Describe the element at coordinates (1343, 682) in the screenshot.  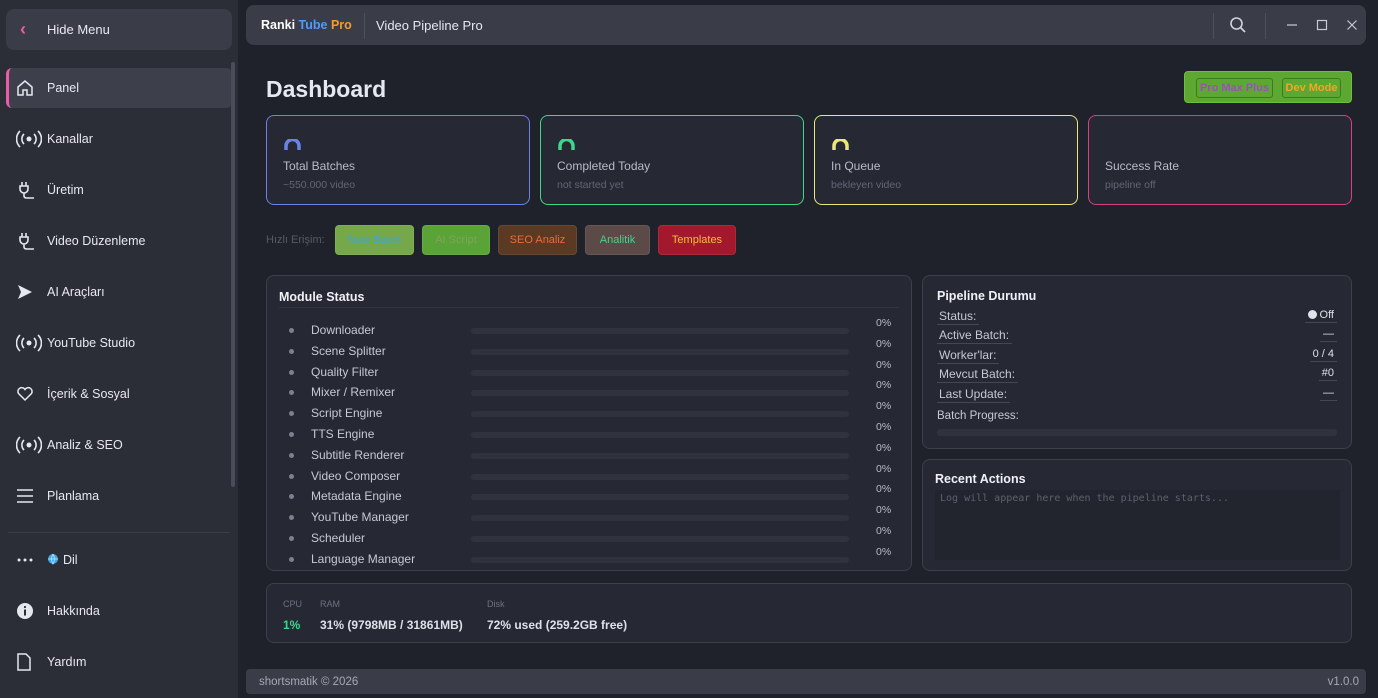
I see `version-text: v1.0.0` at that location.